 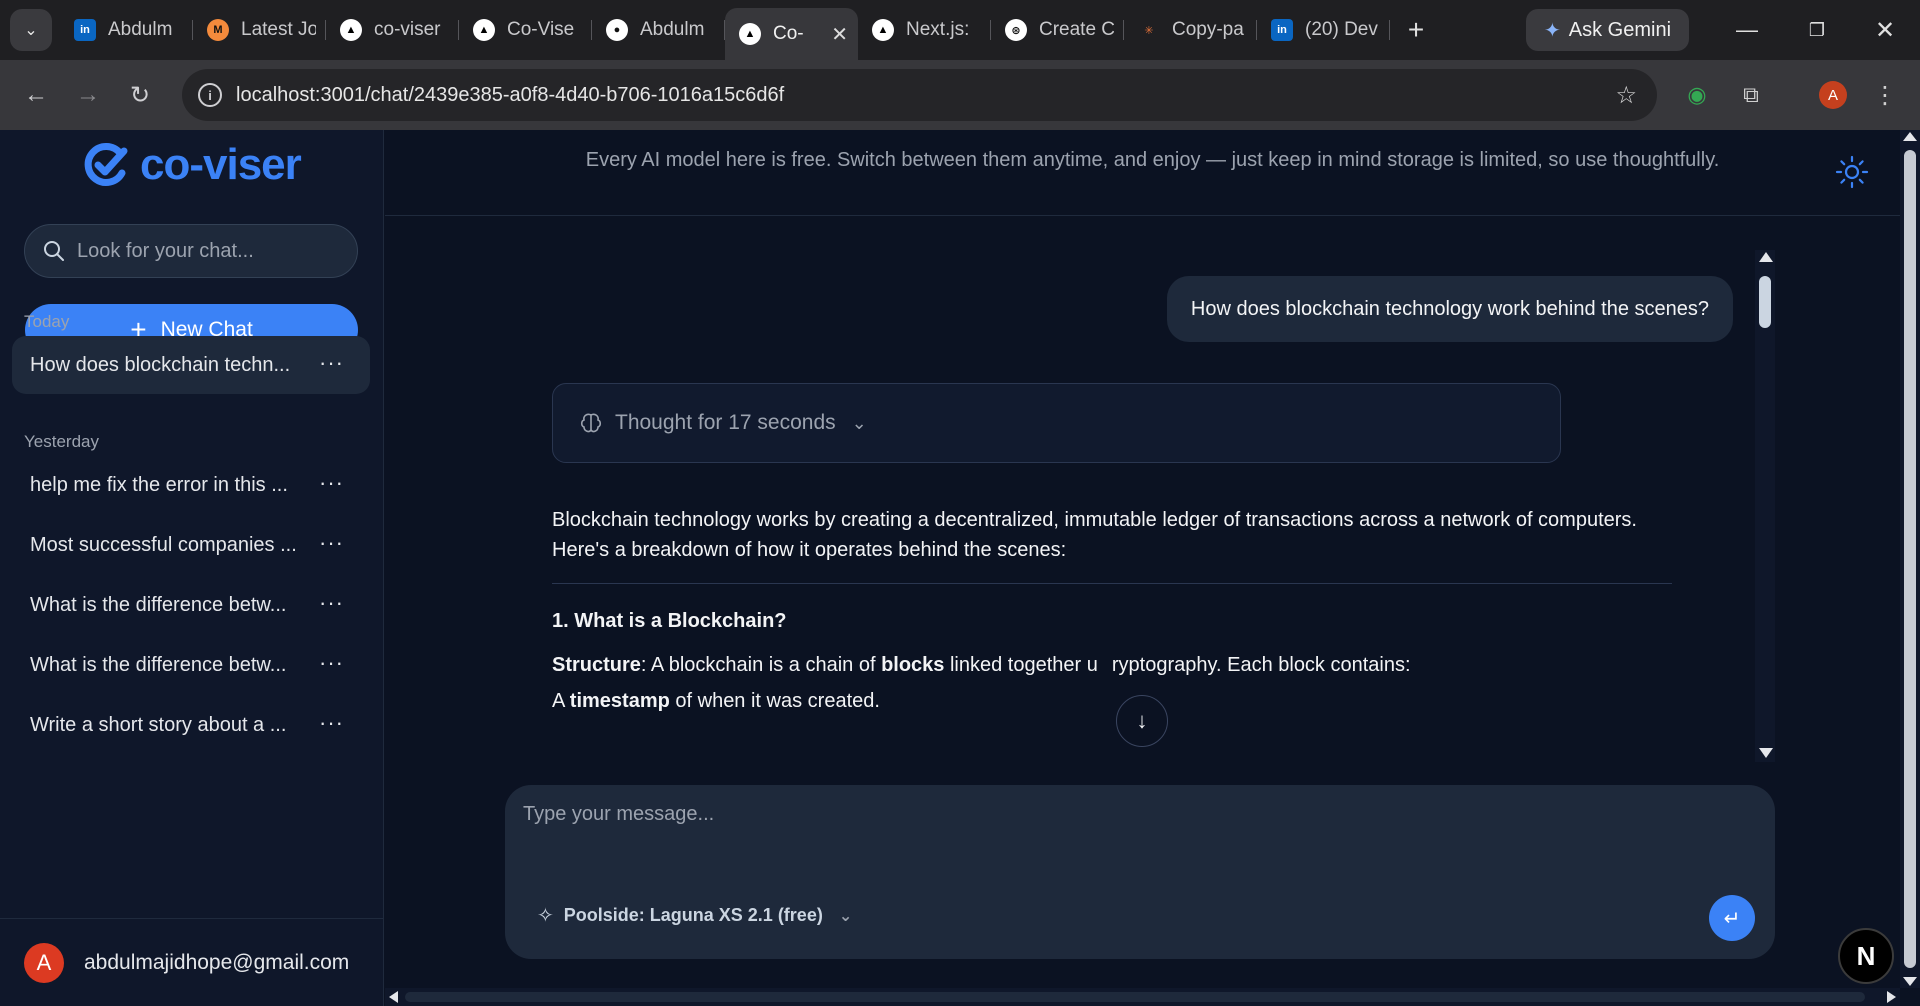 What do you see at coordinates (1891, 997) in the screenshot?
I see `page-scroll-right-icon` at bounding box center [1891, 997].